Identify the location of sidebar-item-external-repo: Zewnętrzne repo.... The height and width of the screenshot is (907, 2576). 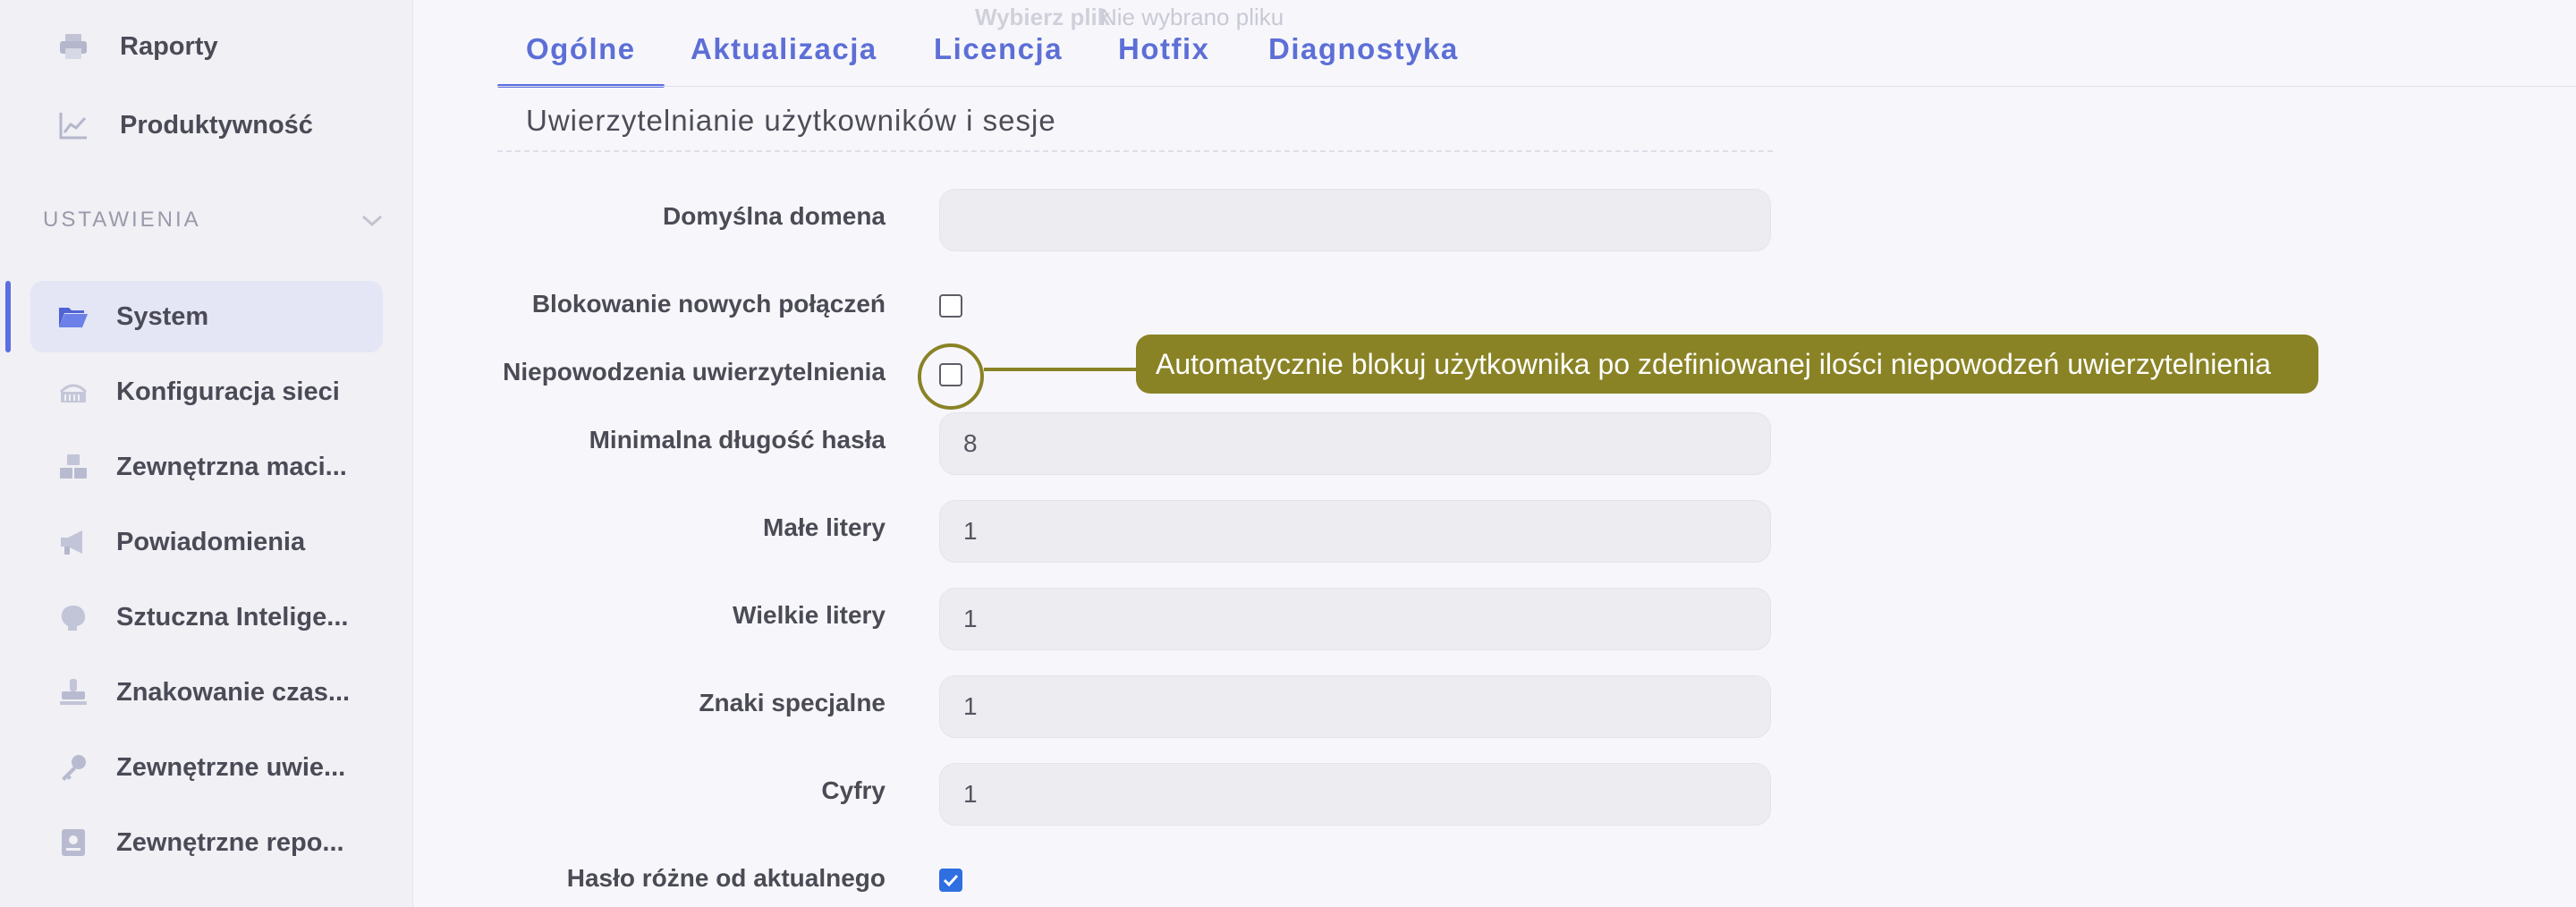
(206, 842).